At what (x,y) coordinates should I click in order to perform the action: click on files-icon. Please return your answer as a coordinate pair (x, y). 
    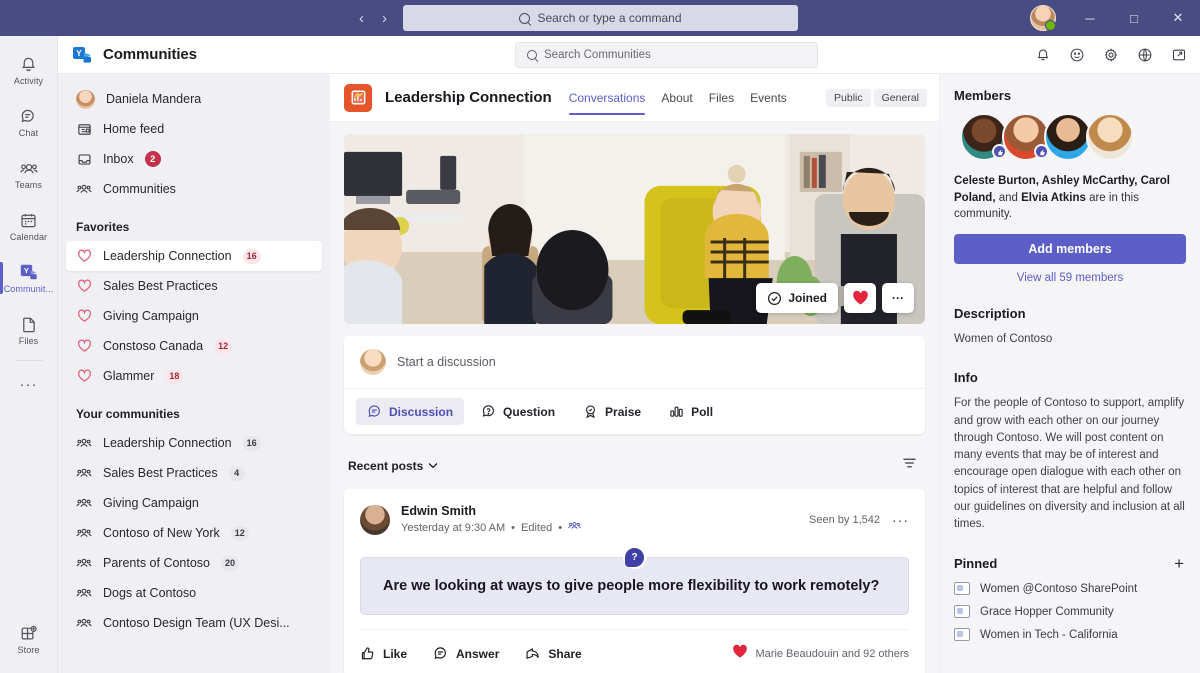
    Looking at the image, I should click on (28, 324).